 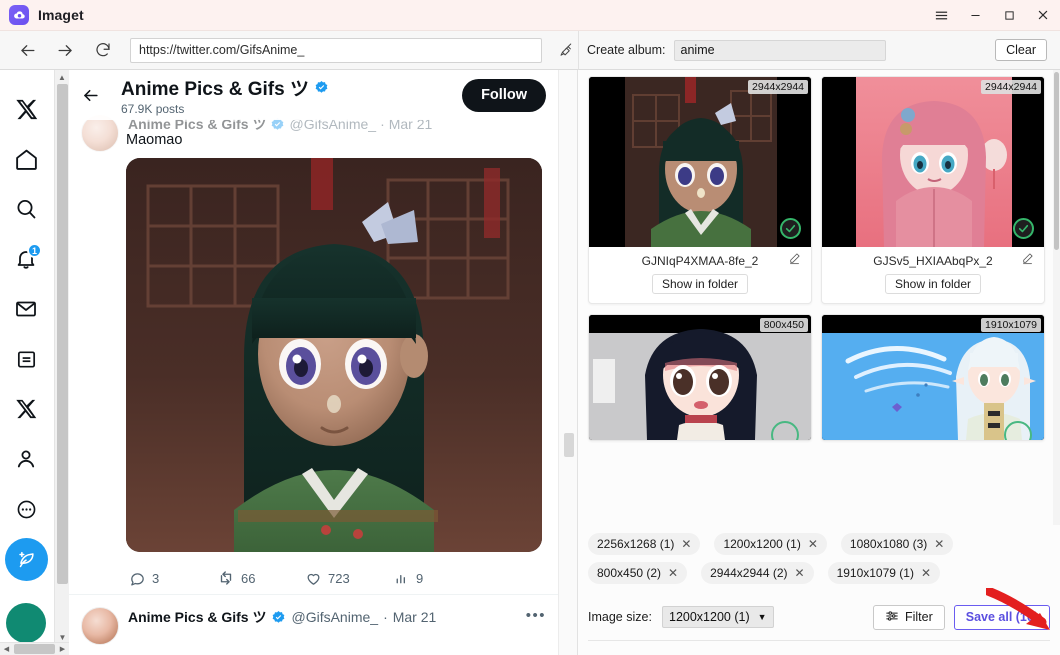 I want to click on nav-scrollbar: ▲ ▼, so click(x=61, y=357).